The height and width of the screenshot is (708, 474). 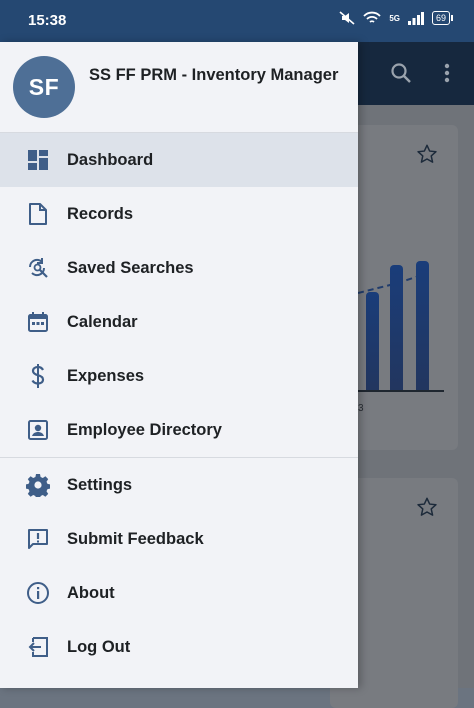 I want to click on saved-search-icon, so click(x=38, y=268).